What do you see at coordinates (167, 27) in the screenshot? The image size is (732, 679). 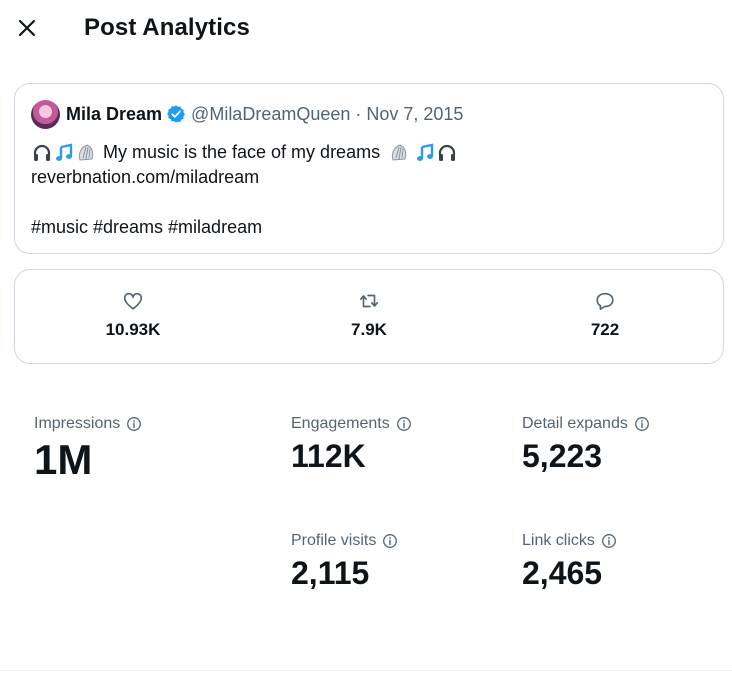 I see `page-title: Post Analytics` at bounding box center [167, 27].